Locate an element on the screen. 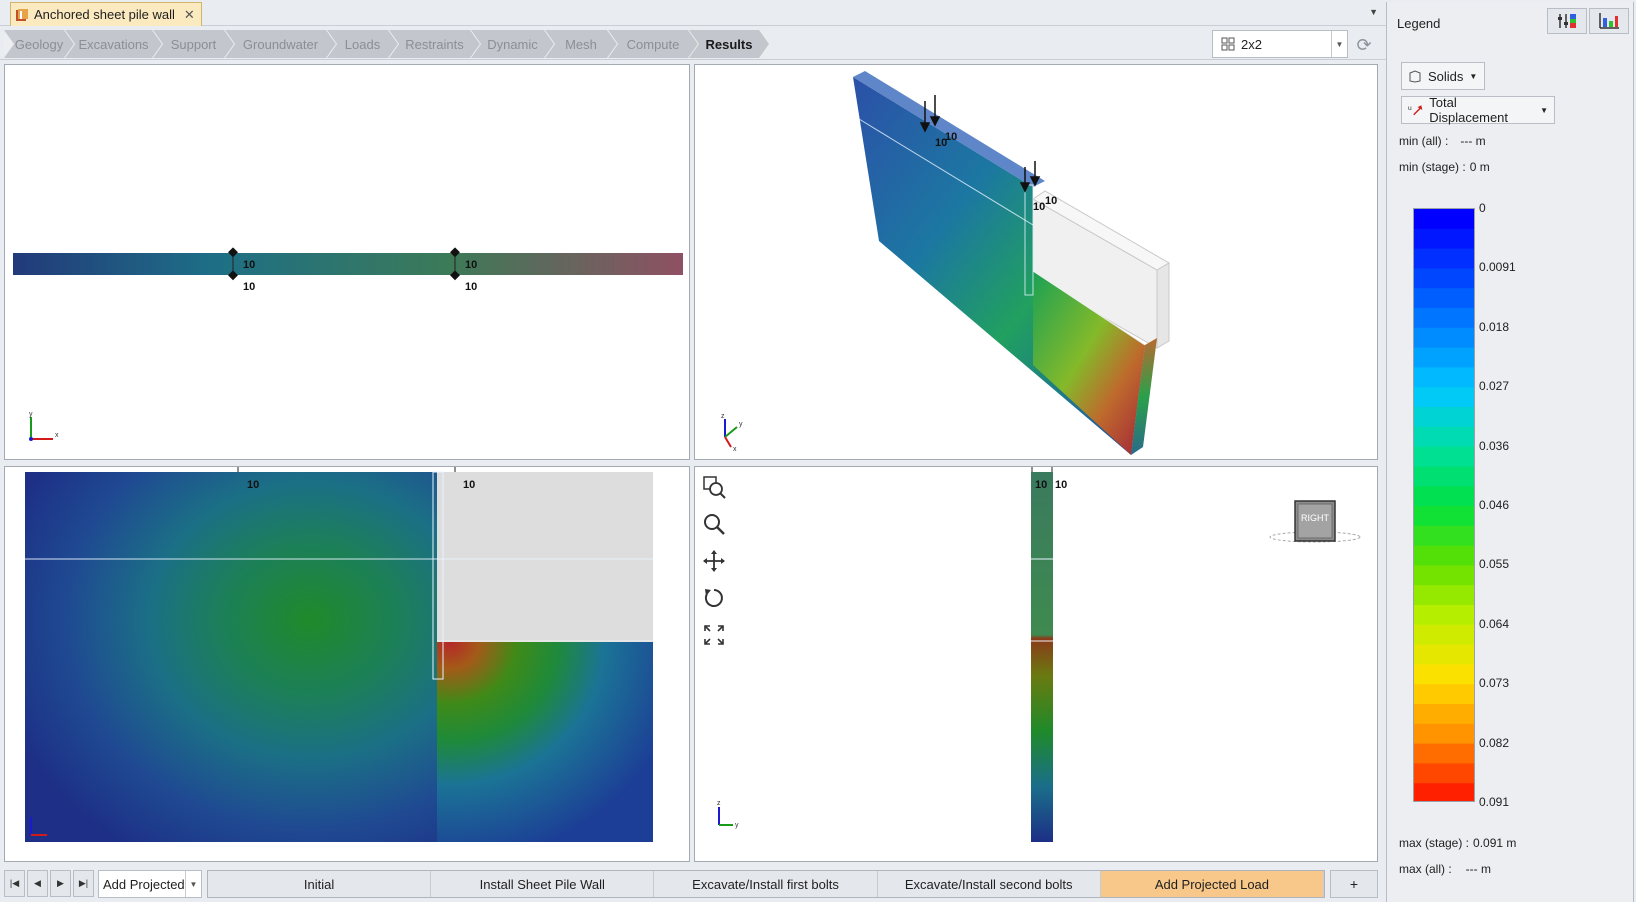 The image size is (1636, 902). stage-select: Add Projected ▼ is located at coordinates (150, 884).